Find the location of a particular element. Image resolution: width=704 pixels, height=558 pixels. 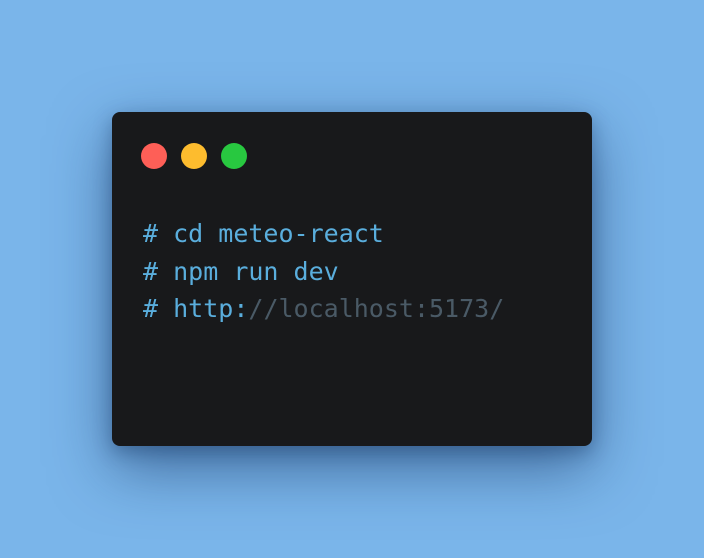

terminal-line: # cd meteo-react is located at coordinates (323, 234).